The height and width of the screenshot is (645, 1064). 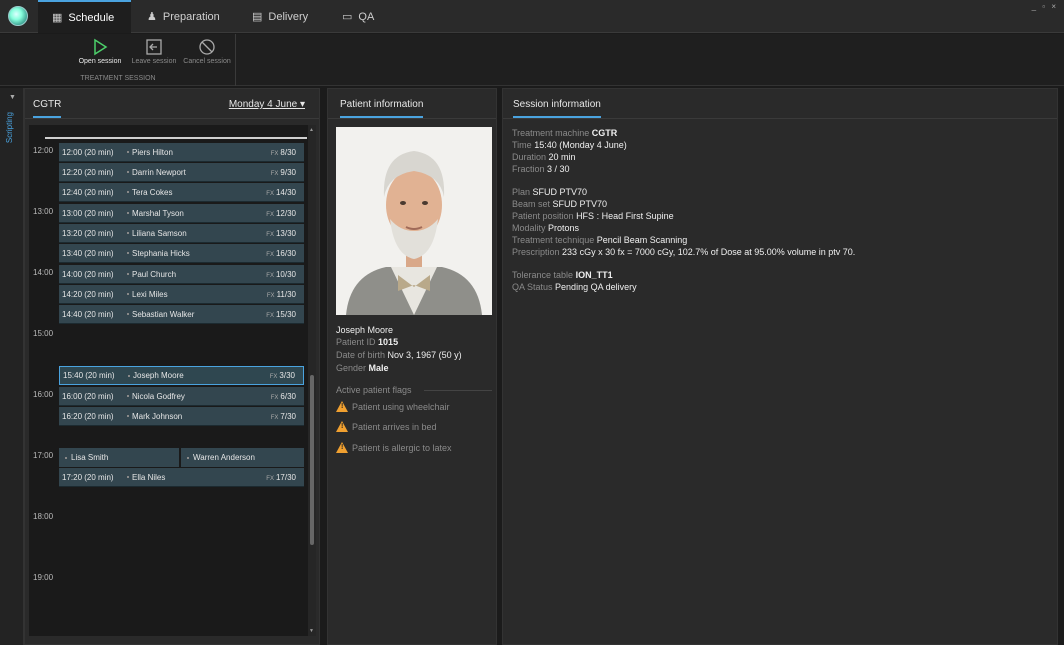 What do you see at coordinates (402, 447) in the screenshot?
I see `flag-text: Patient is allergic to latex` at bounding box center [402, 447].